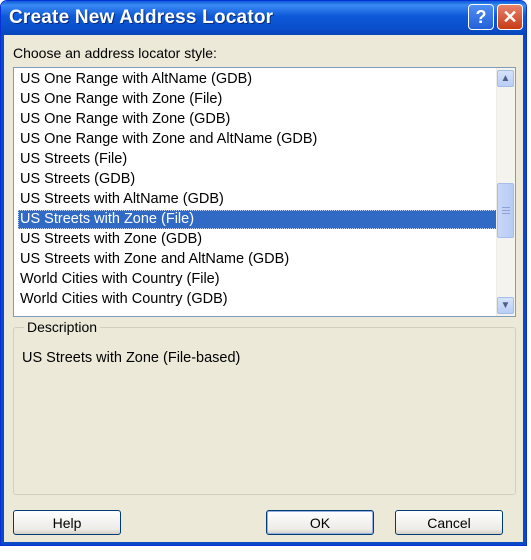 The height and width of the screenshot is (560, 531). Describe the element at coordinates (2, 290) in the screenshot. I see `window-frame-left` at that location.